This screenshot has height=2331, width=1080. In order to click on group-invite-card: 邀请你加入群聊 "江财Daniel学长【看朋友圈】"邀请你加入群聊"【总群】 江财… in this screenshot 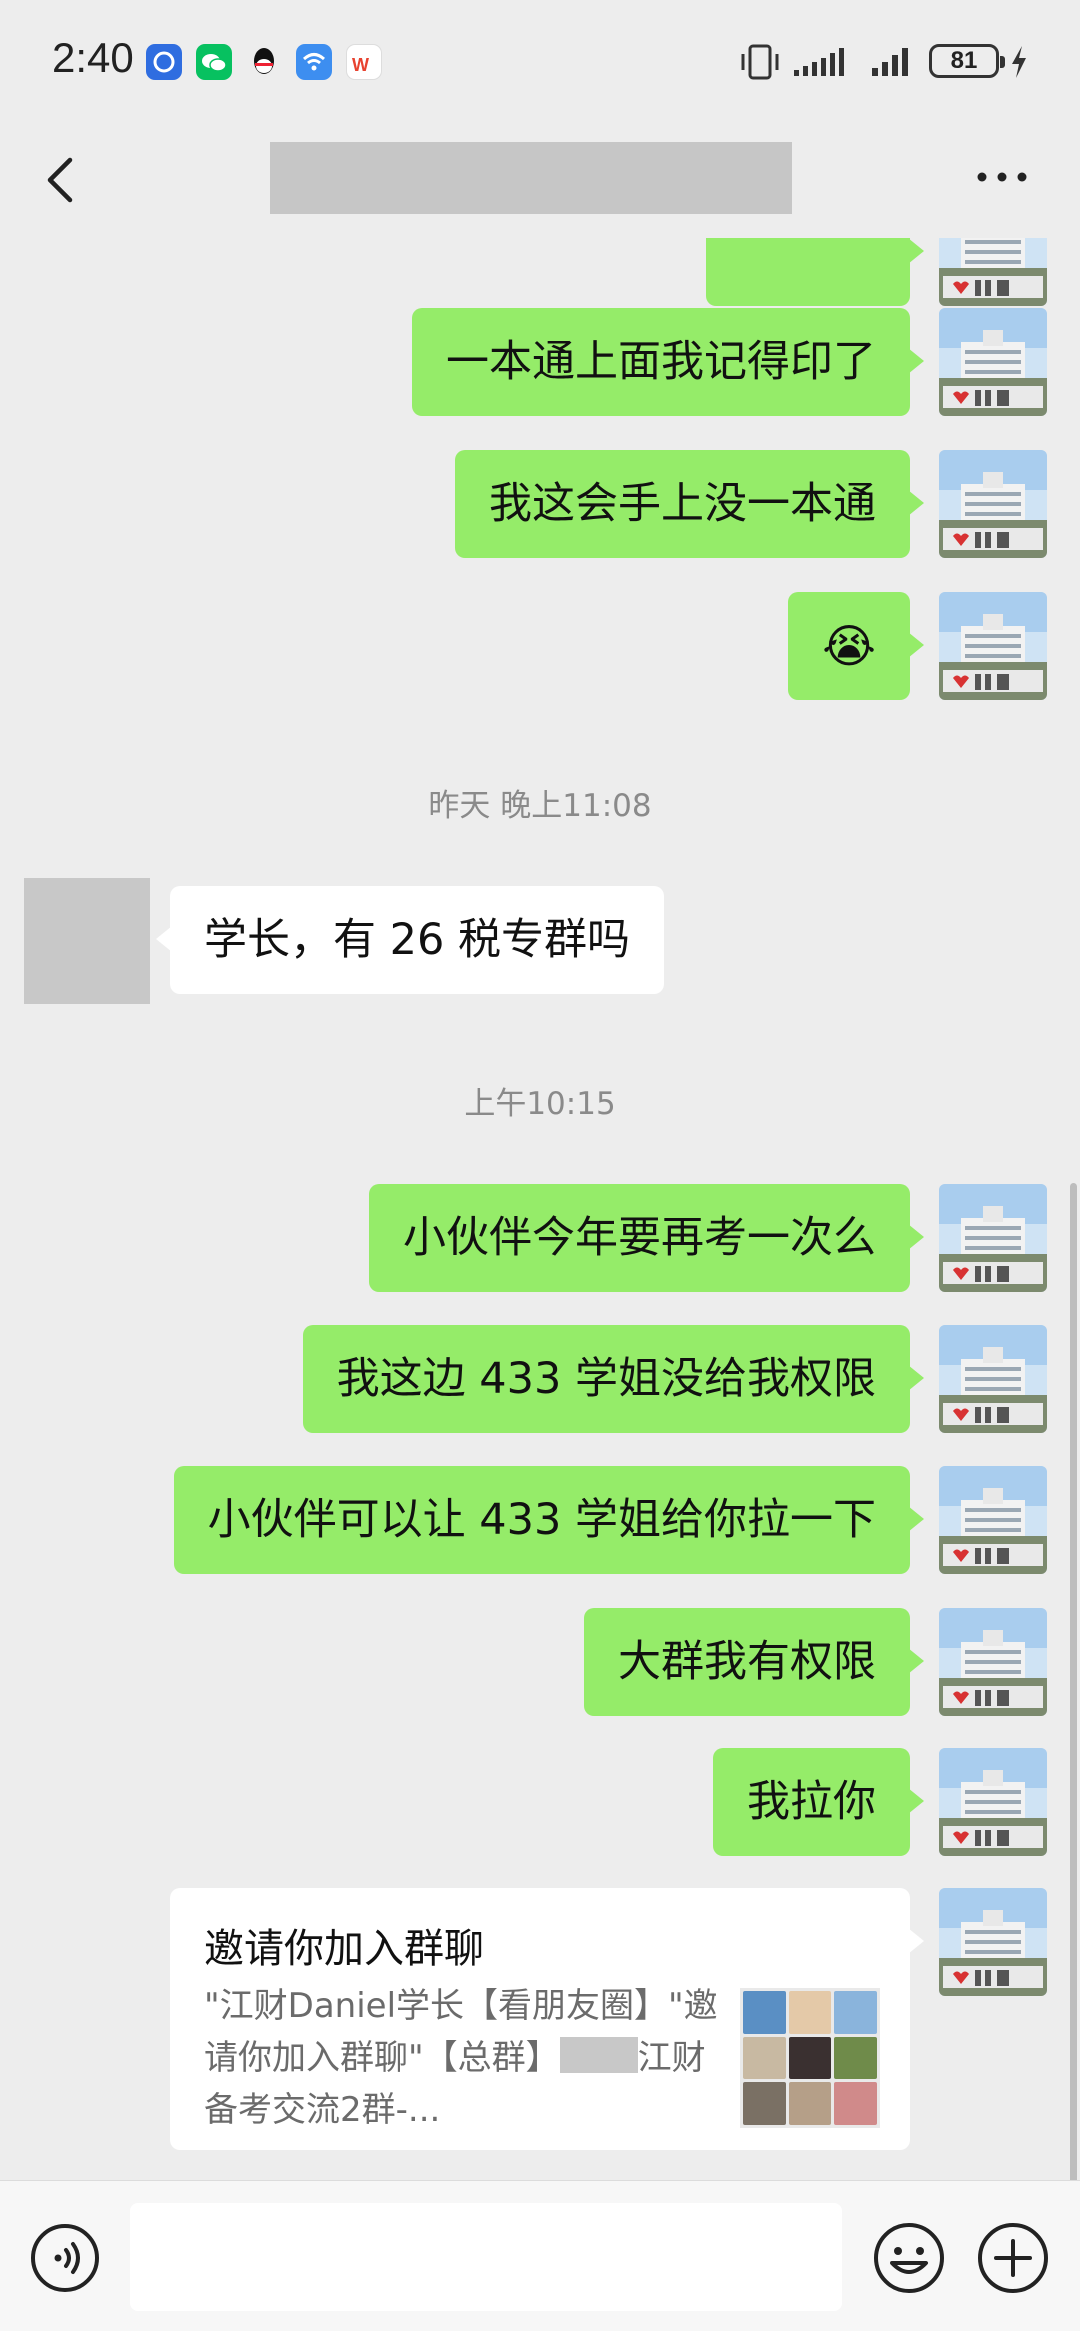, I will do `click(547, 2019)`.